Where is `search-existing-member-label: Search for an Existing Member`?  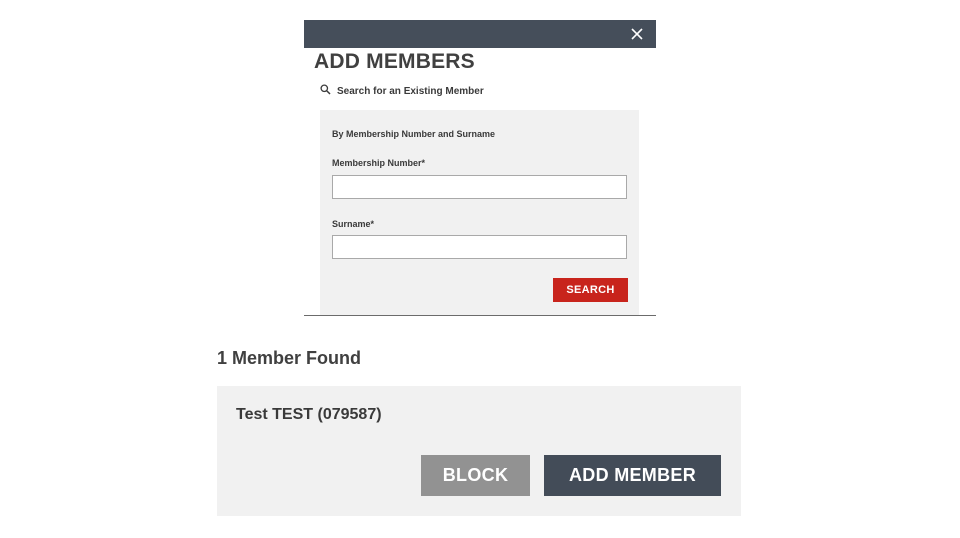 search-existing-member-label: Search for an Existing Member is located at coordinates (410, 91).